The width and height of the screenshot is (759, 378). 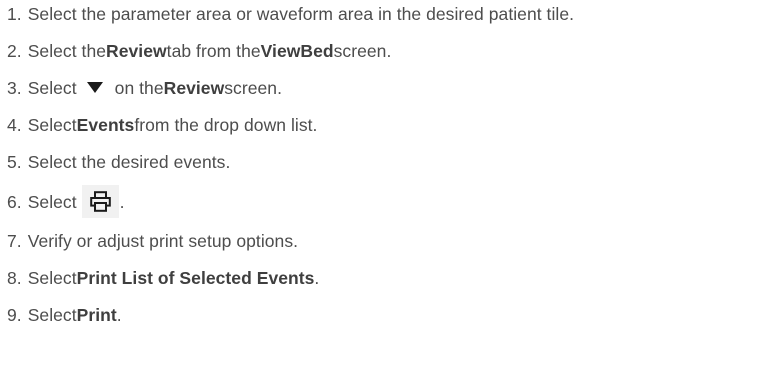 What do you see at coordinates (14, 125) in the screenshot?
I see `step-number: 4.` at bounding box center [14, 125].